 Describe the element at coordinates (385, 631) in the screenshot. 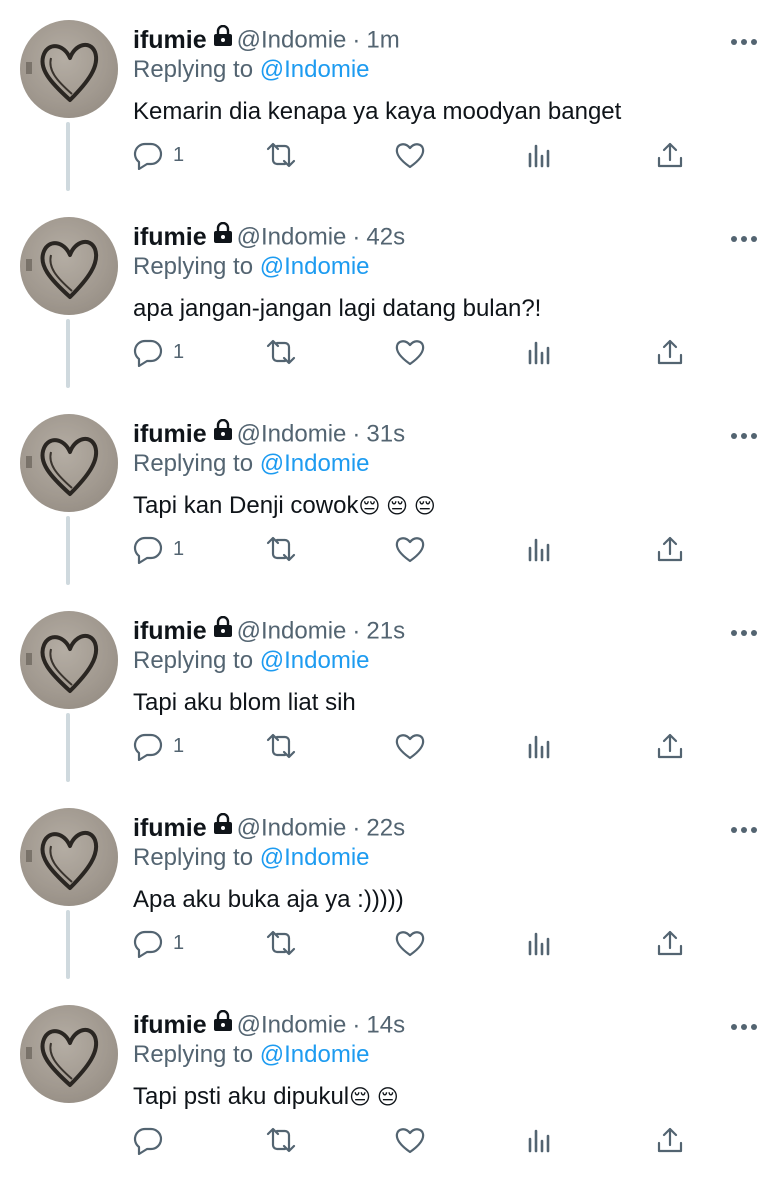

I see `timestamp: 21s` at that location.